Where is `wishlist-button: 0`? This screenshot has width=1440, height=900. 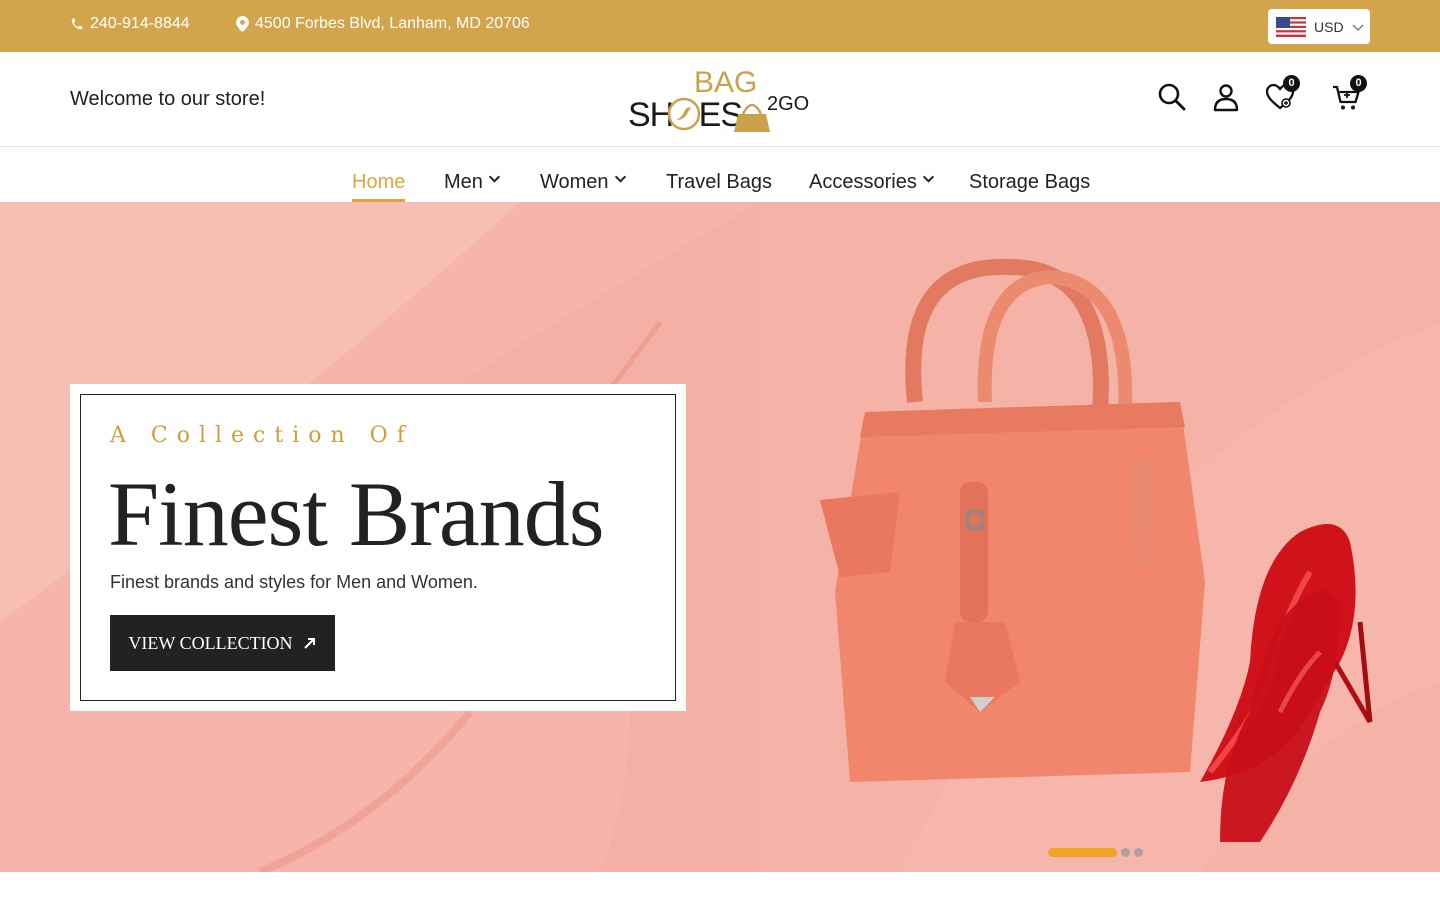 wishlist-button: 0 is located at coordinates (1282, 94).